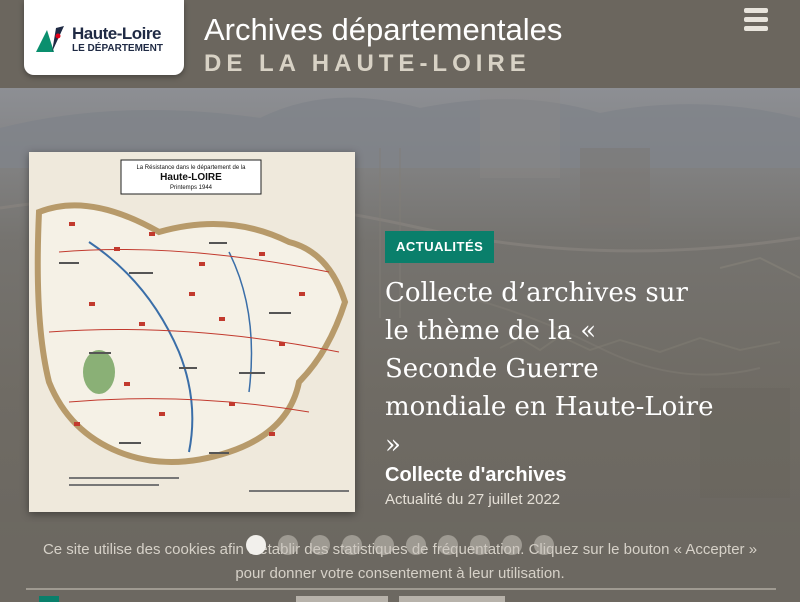  Describe the element at coordinates (400, 545) in the screenshot. I see `carousel-pagination` at that location.